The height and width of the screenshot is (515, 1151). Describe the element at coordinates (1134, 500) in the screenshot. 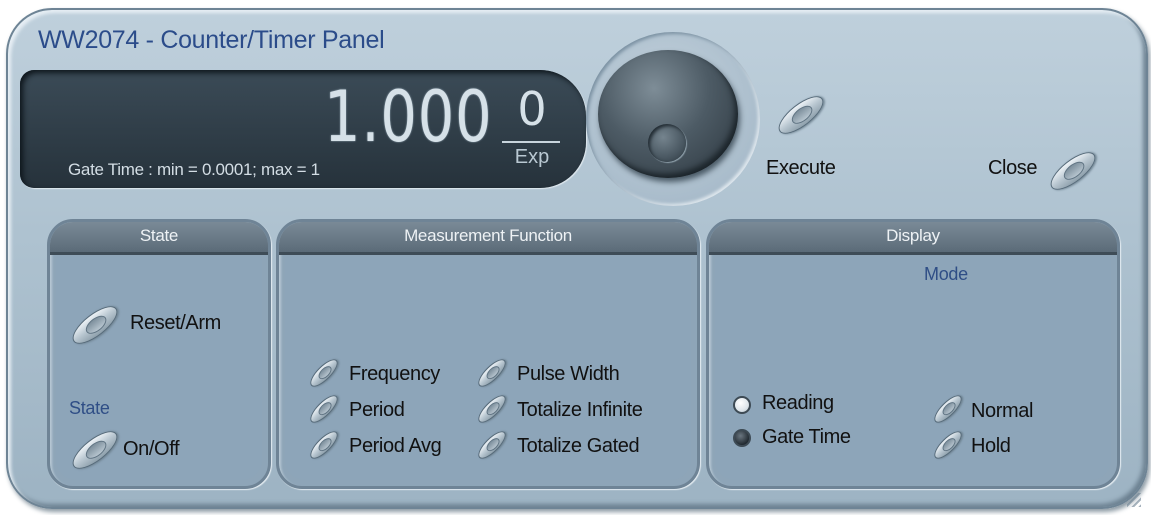

I see `resize-grip-icon` at that location.